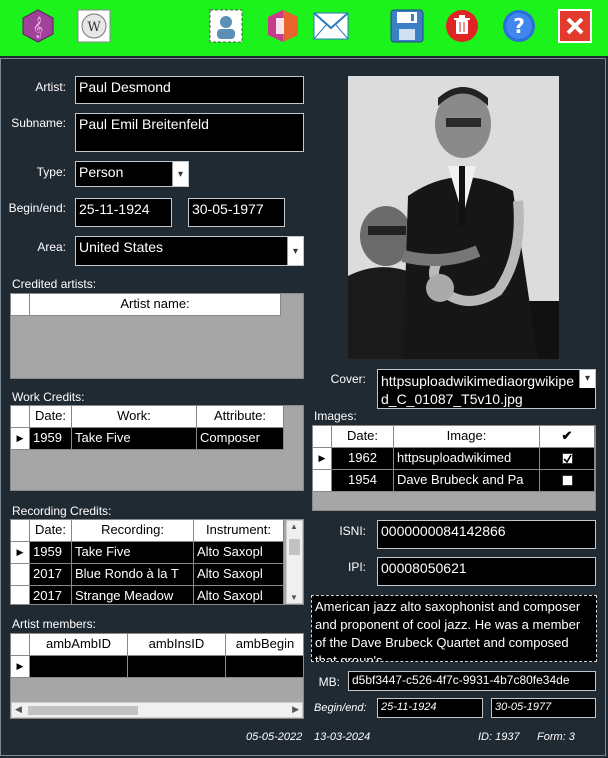 This screenshot has height=758, width=608. Describe the element at coordinates (157, 336) in the screenshot. I see `credited-artists-grid: Artist name:` at that location.